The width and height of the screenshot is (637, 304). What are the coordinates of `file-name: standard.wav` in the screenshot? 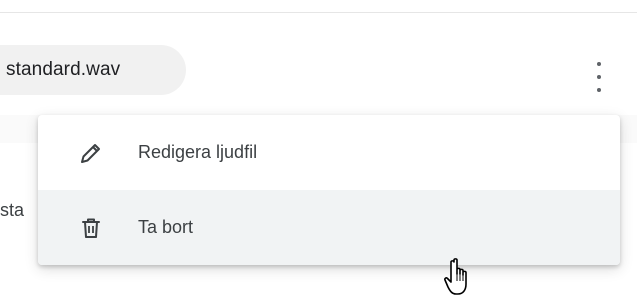 It's located at (63, 69).